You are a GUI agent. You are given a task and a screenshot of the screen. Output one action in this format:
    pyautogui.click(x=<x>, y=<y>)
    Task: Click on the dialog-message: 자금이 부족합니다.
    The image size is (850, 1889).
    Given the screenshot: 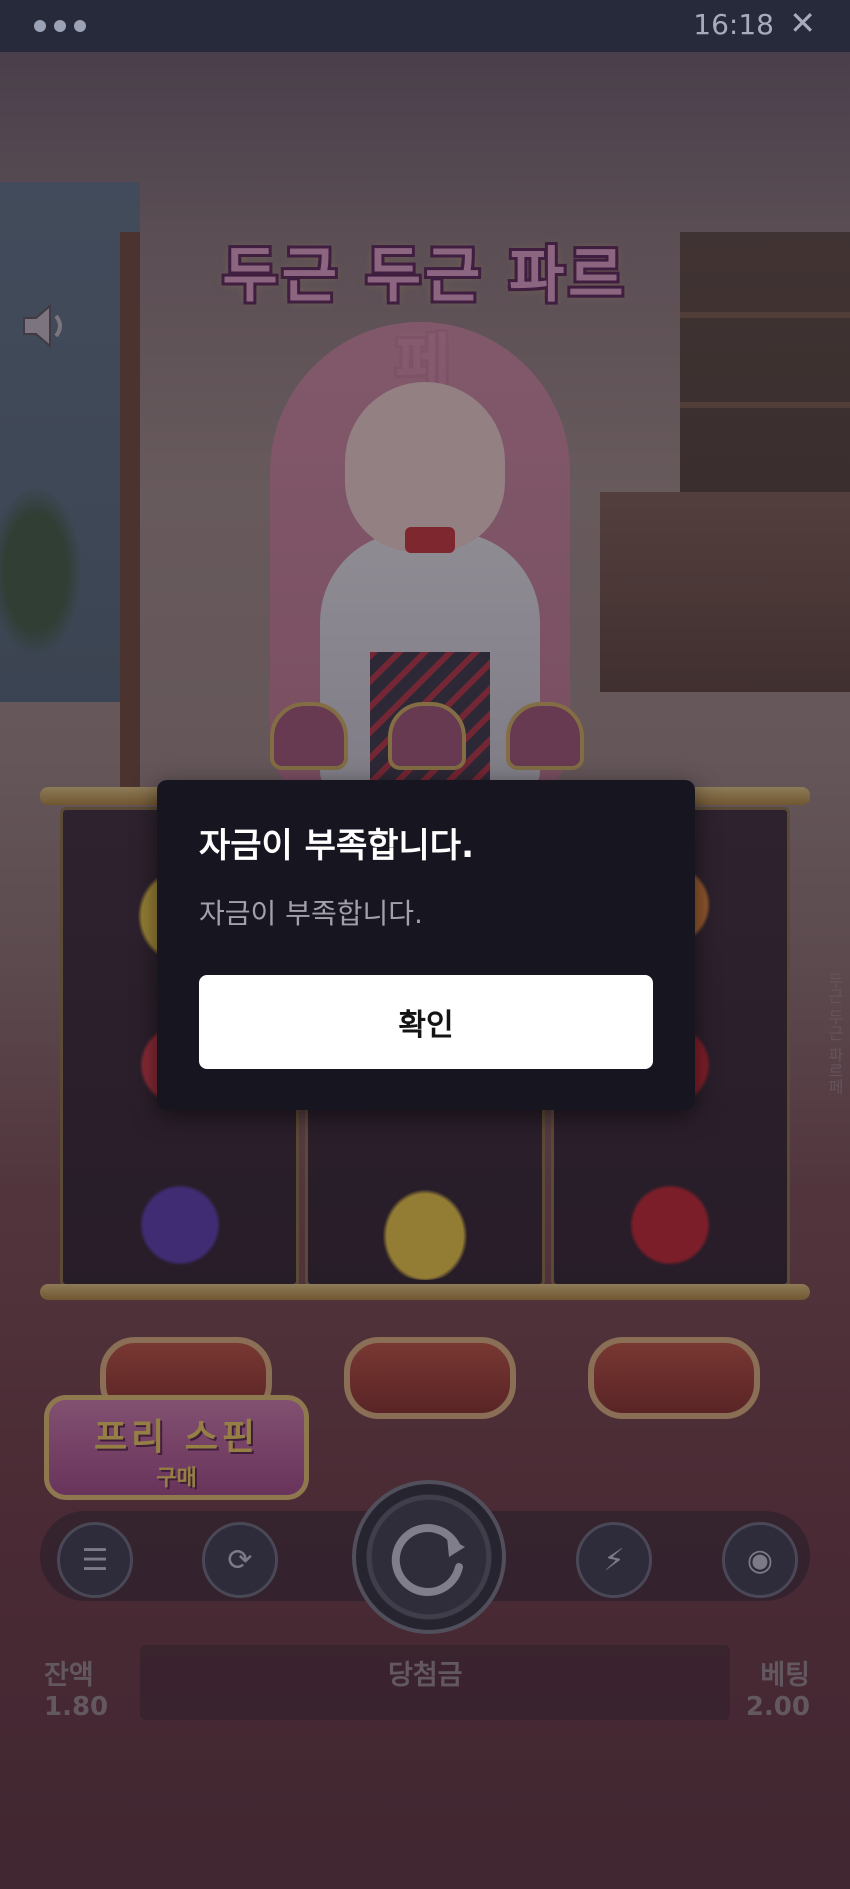 What is the action you would take?
    pyautogui.click(x=311, y=913)
    